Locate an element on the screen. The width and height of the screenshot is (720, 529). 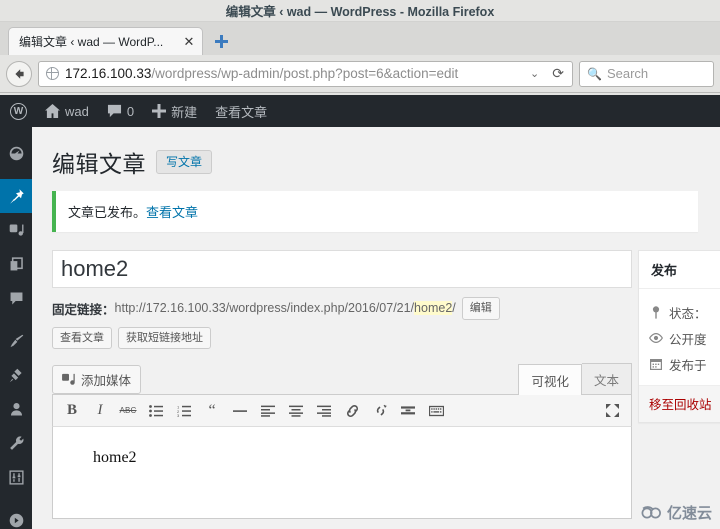
pin-icon is located at coordinates (16, 196).